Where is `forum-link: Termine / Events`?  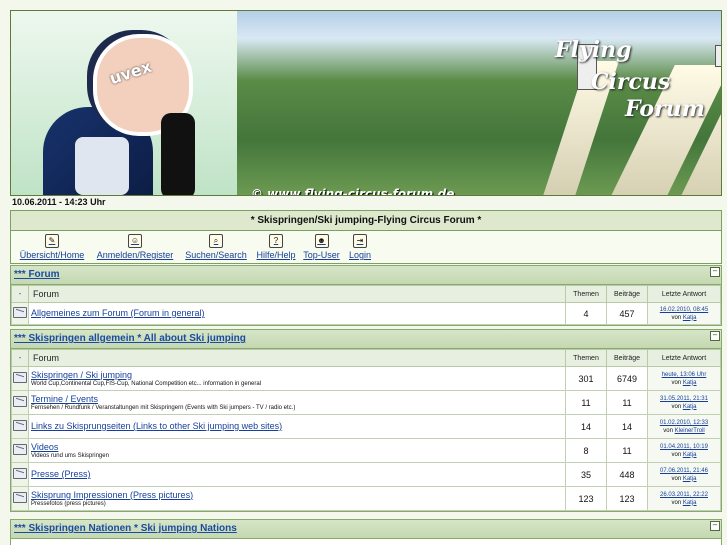
forum-link: Termine / Events is located at coordinates (297, 399).